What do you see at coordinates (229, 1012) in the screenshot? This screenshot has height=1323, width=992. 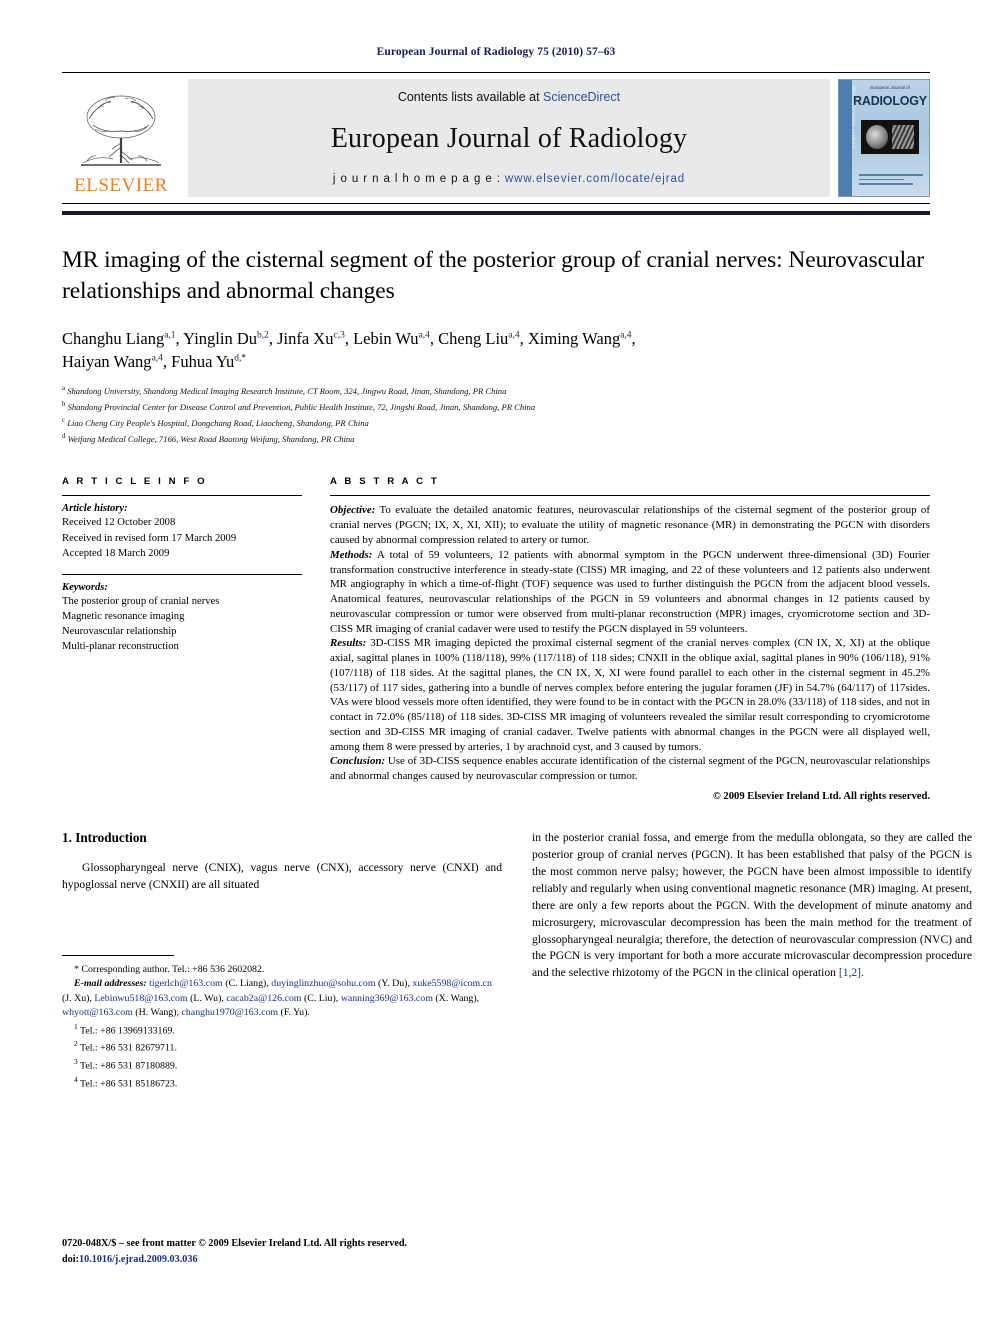 I see `email-link: changhu1970@163.com` at bounding box center [229, 1012].